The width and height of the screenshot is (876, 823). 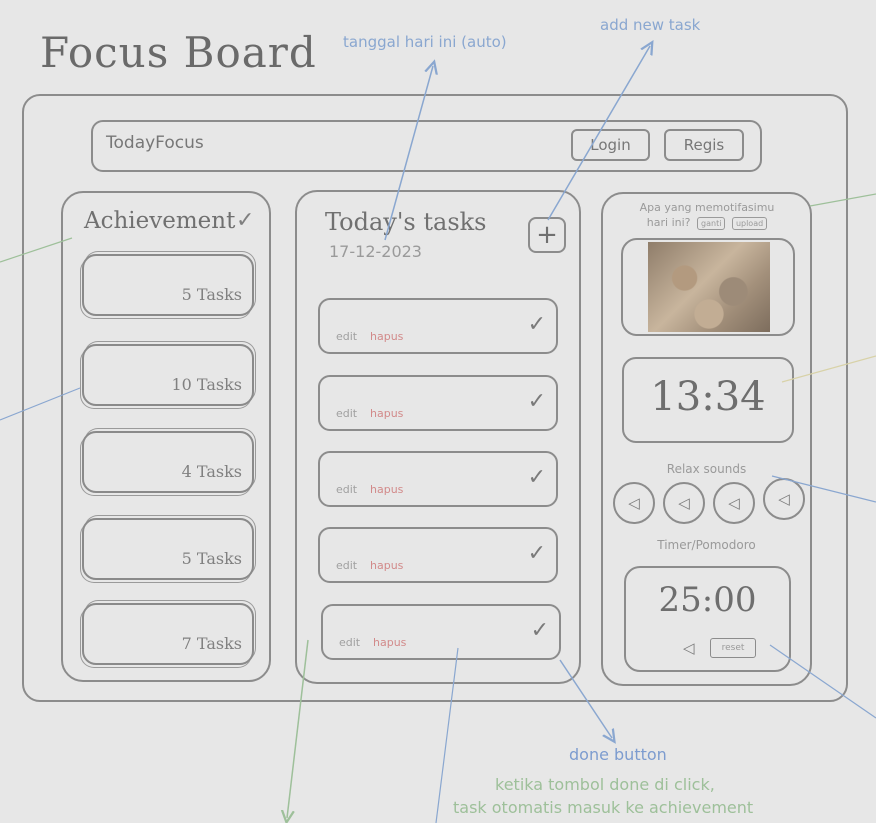 What do you see at coordinates (842, 200) in the screenshot?
I see `arrow-right-top` at bounding box center [842, 200].